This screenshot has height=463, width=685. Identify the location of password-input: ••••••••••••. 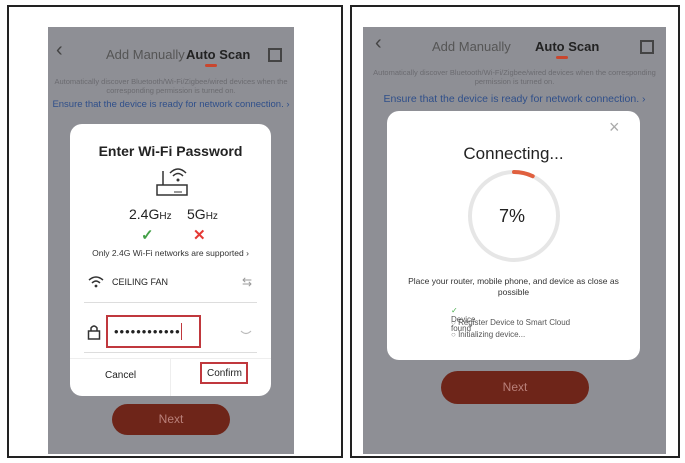
(153, 331).